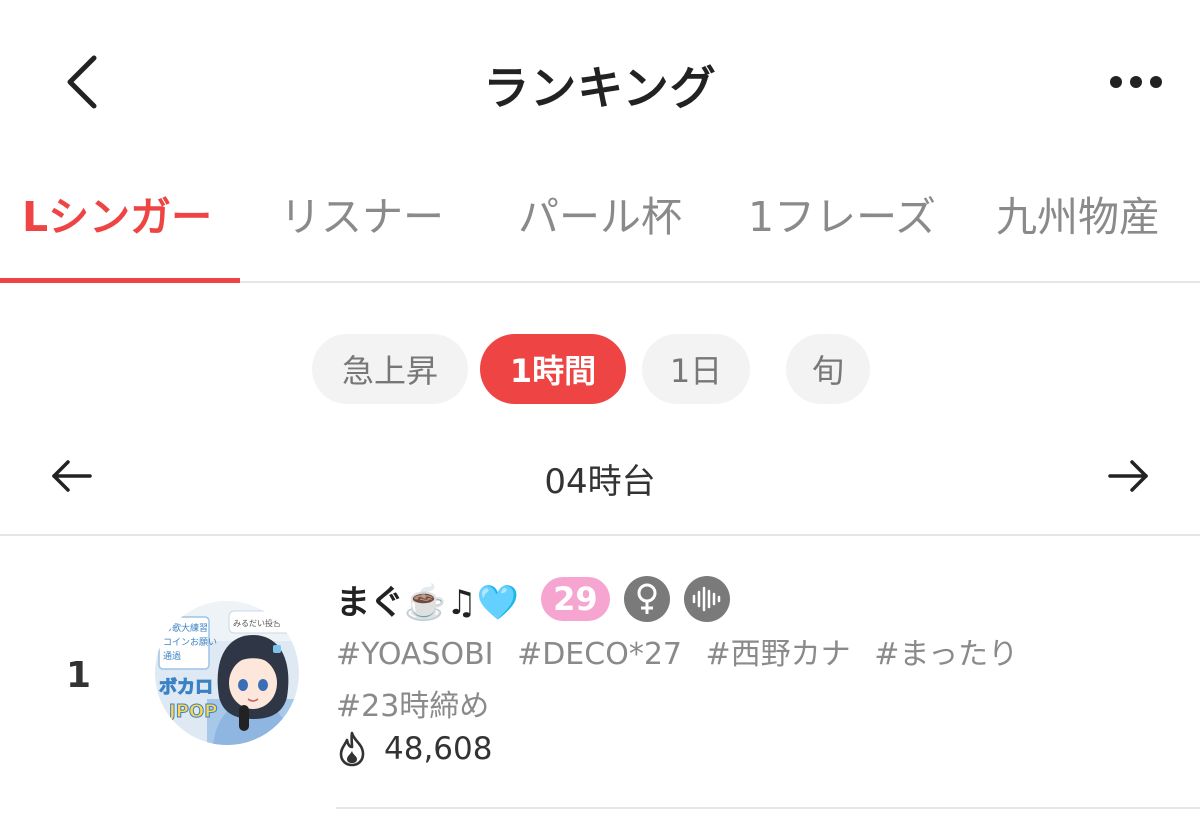 The width and height of the screenshot is (1200, 839). Describe the element at coordinates (192, 711) in the screenshot. I see `avatar-text-line2: JPOP` at that location.